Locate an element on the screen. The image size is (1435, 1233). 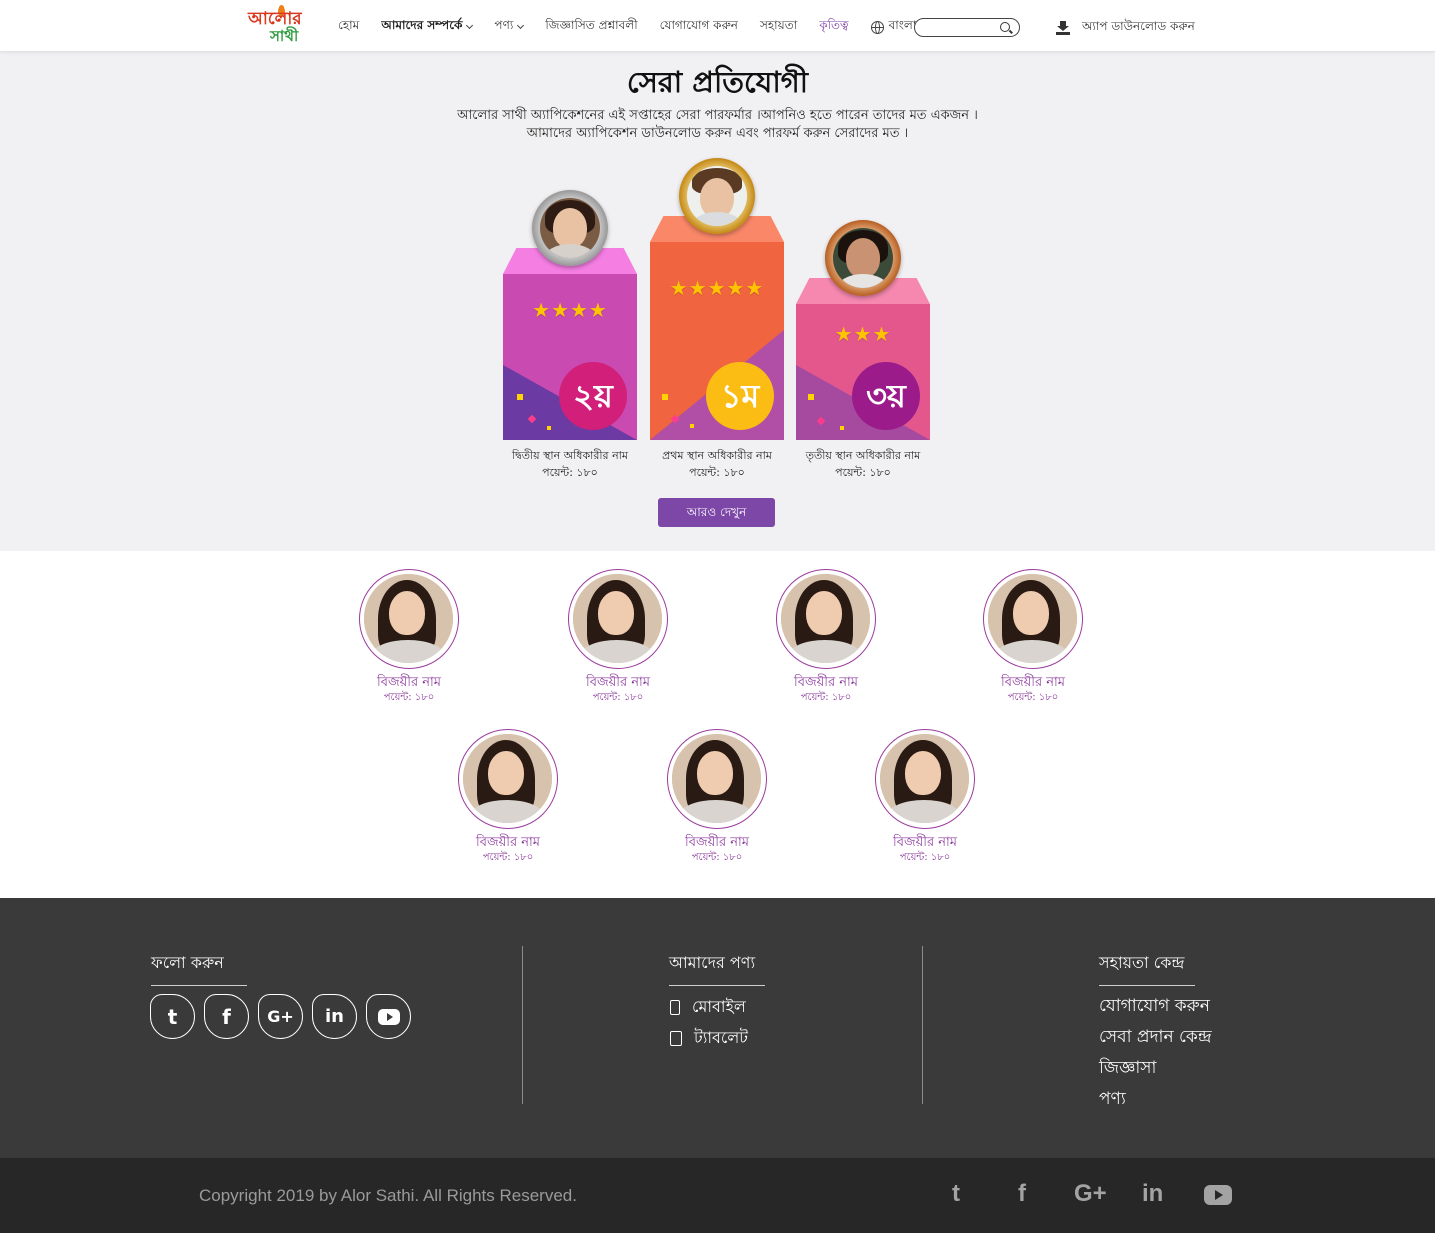
podium-first-points: পয়েন্ট: ১৮০ is located at coordinates (717, 472).